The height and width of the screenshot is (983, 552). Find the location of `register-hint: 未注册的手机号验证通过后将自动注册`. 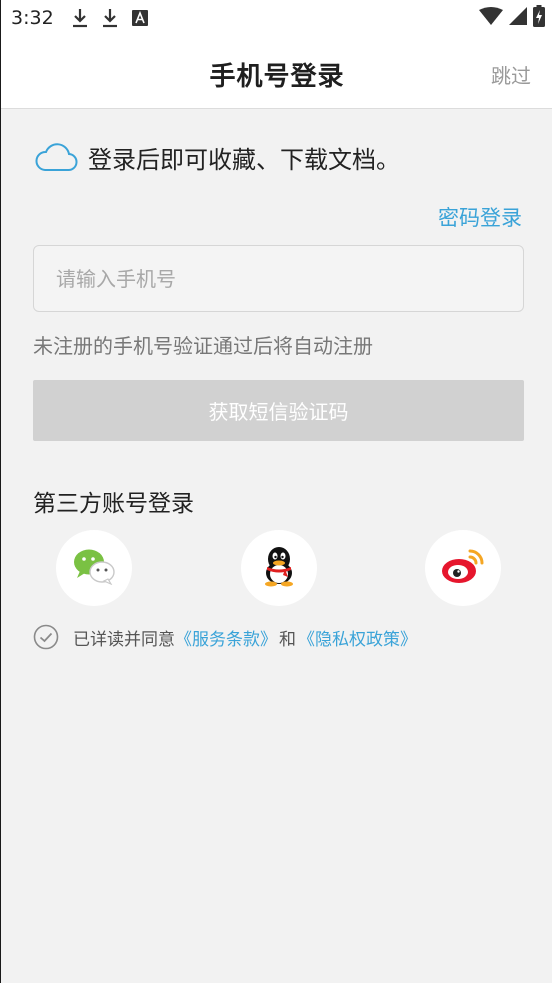

register-hint: 未注册的手机号验证通过后将自动注册 is located at coordinates (203, 346).